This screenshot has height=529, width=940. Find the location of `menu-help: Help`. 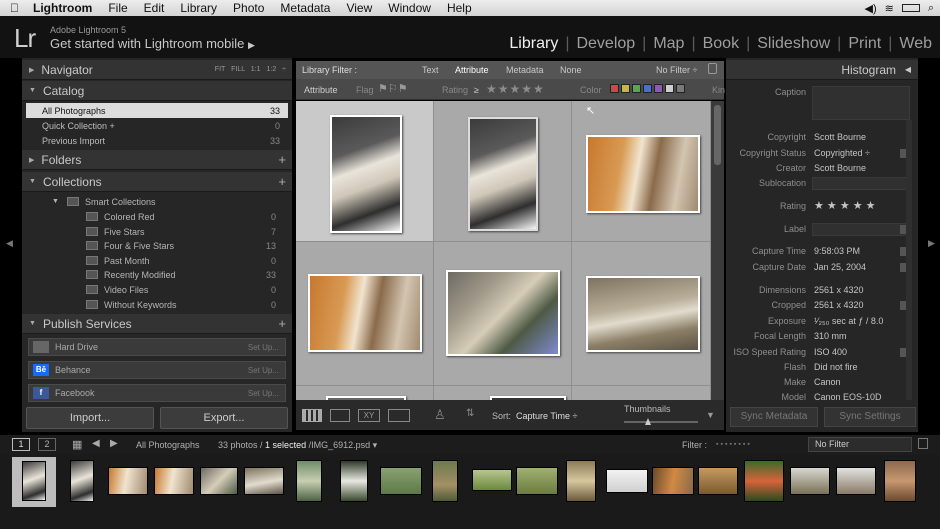

menu-help: Help is located at coordinates (459, 8).